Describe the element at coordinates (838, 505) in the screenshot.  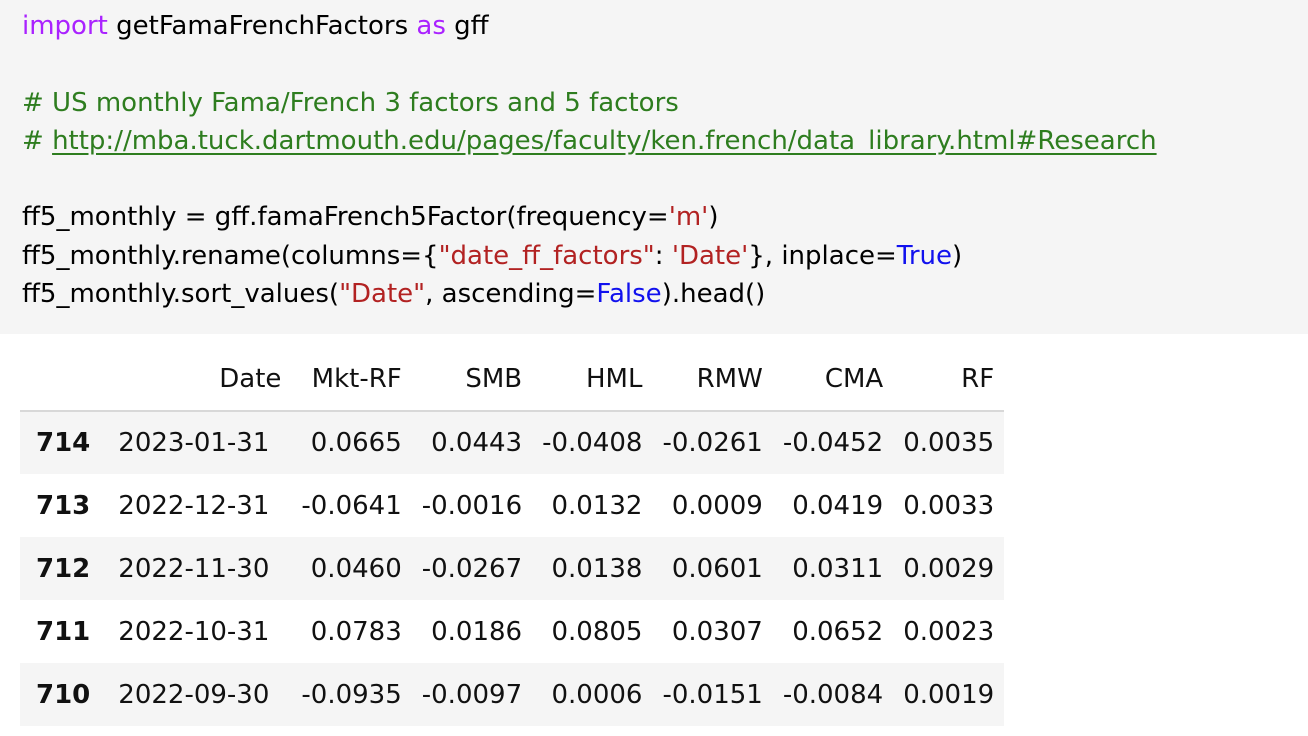
I see `table-cell: 0.0419` at that location.